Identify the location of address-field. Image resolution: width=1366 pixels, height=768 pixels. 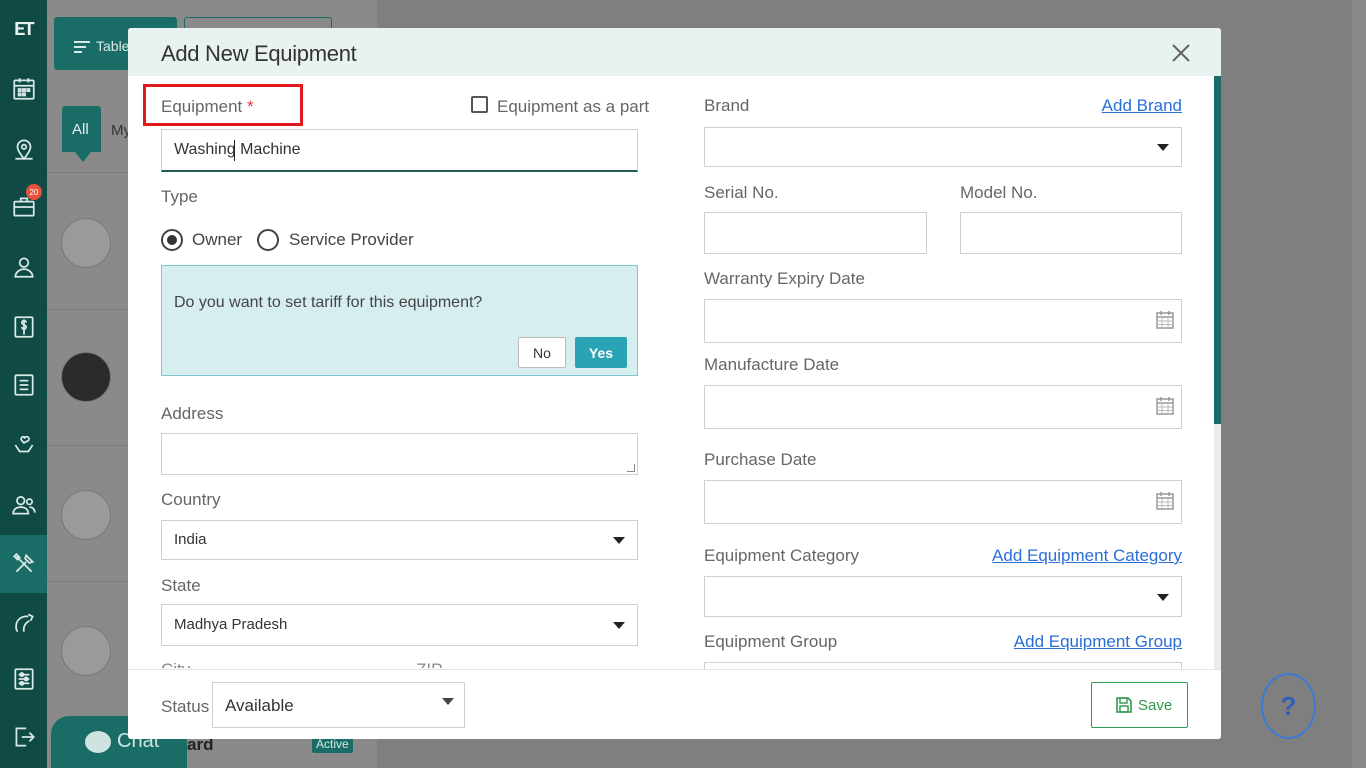
(399, 454).